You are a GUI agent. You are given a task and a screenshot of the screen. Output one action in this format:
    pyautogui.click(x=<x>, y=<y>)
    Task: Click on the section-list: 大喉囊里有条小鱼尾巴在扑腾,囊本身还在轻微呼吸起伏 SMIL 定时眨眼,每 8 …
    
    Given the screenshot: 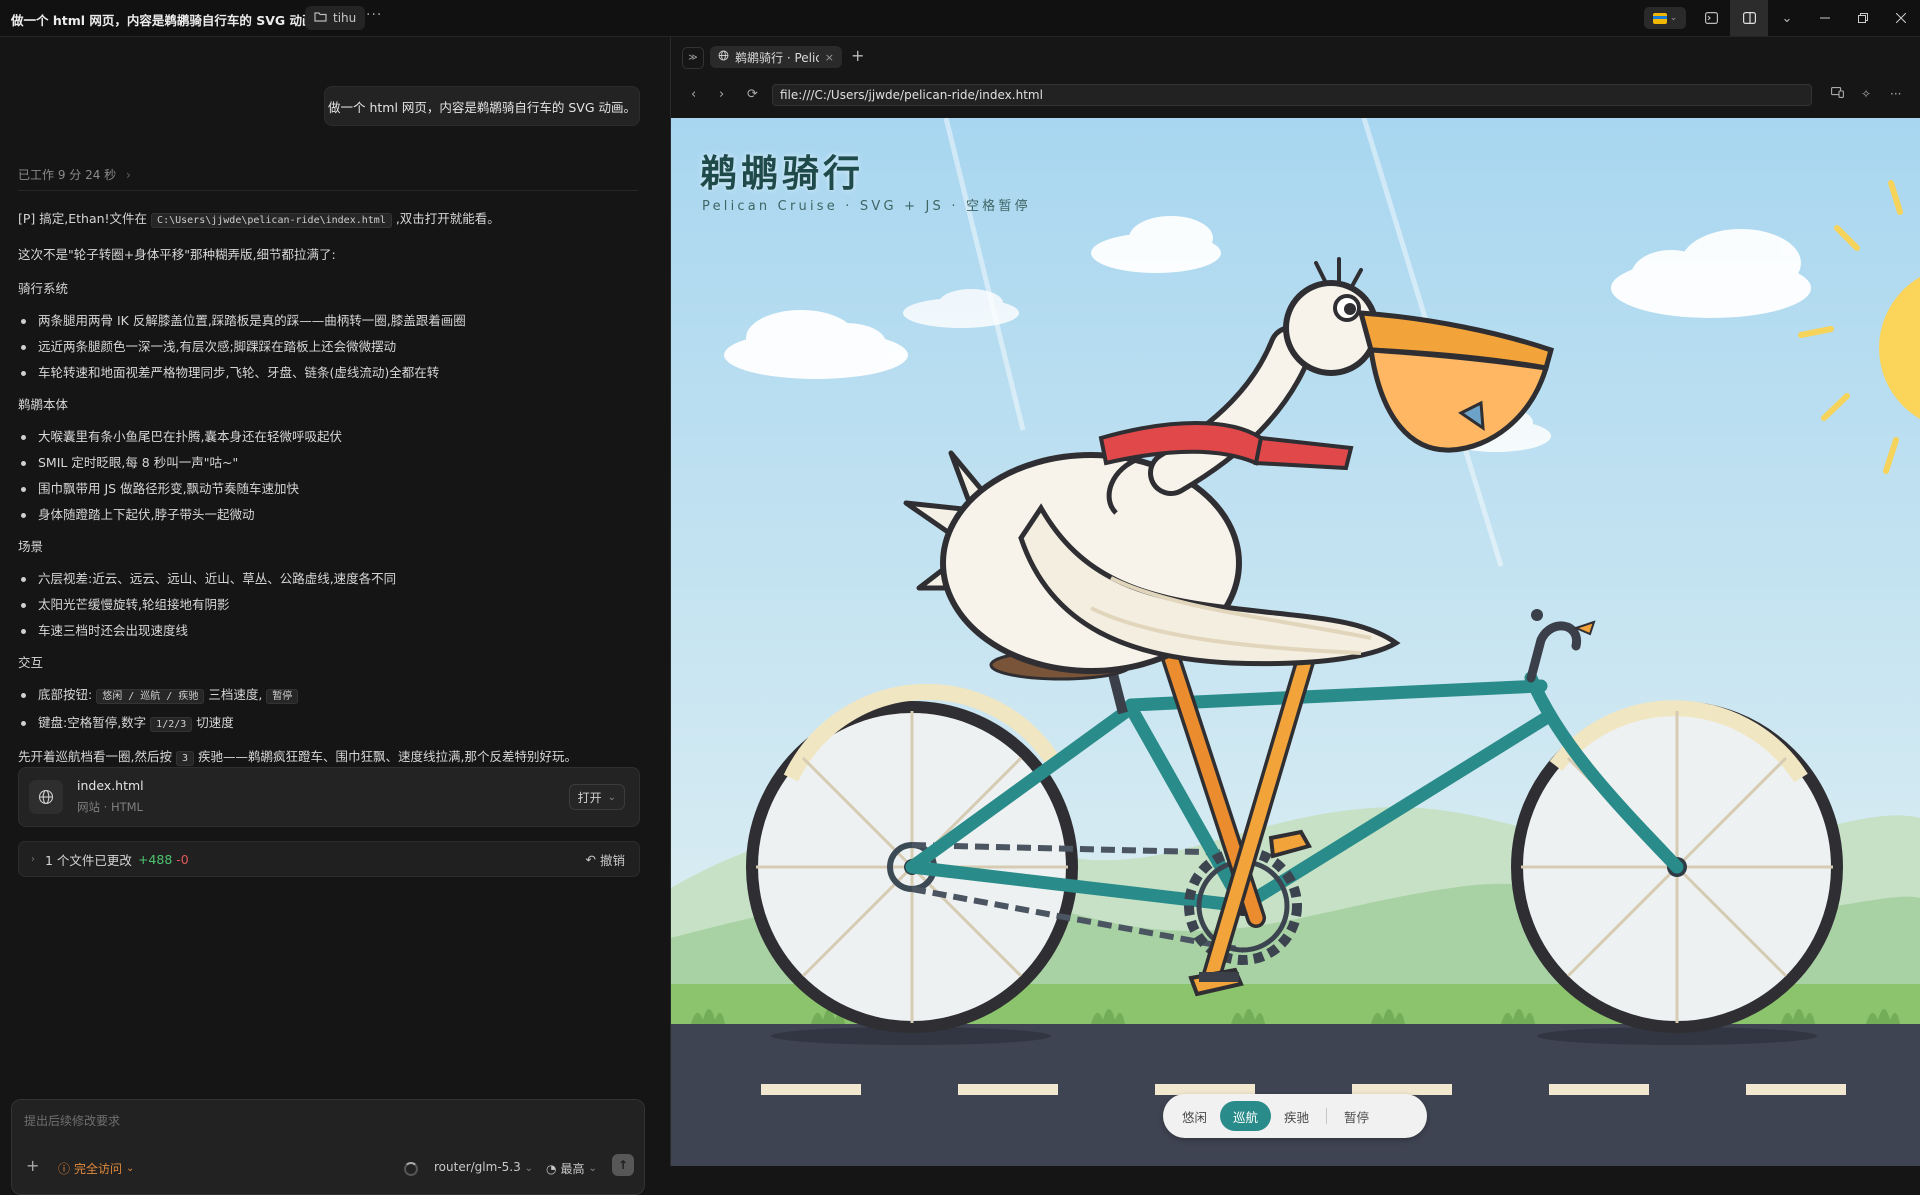 What is the action you would take?
    pyautogui.click(x=333, y=476)
    